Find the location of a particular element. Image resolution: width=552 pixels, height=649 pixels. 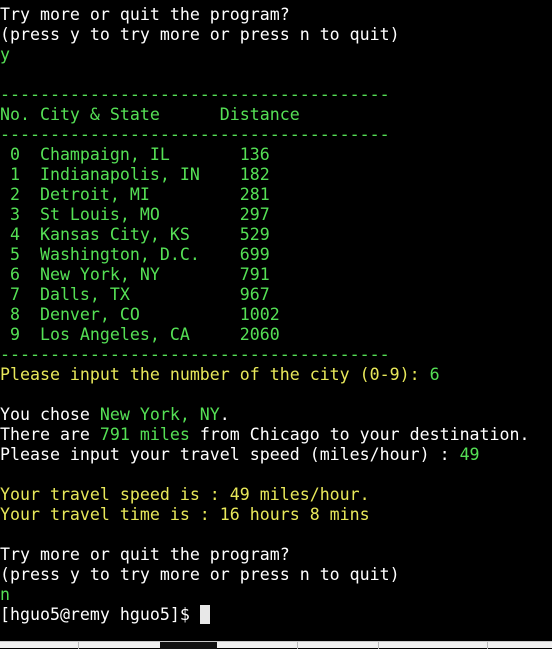

table-row: 1 Indianapolis, IN 182 is located at coordinates (135, 174).